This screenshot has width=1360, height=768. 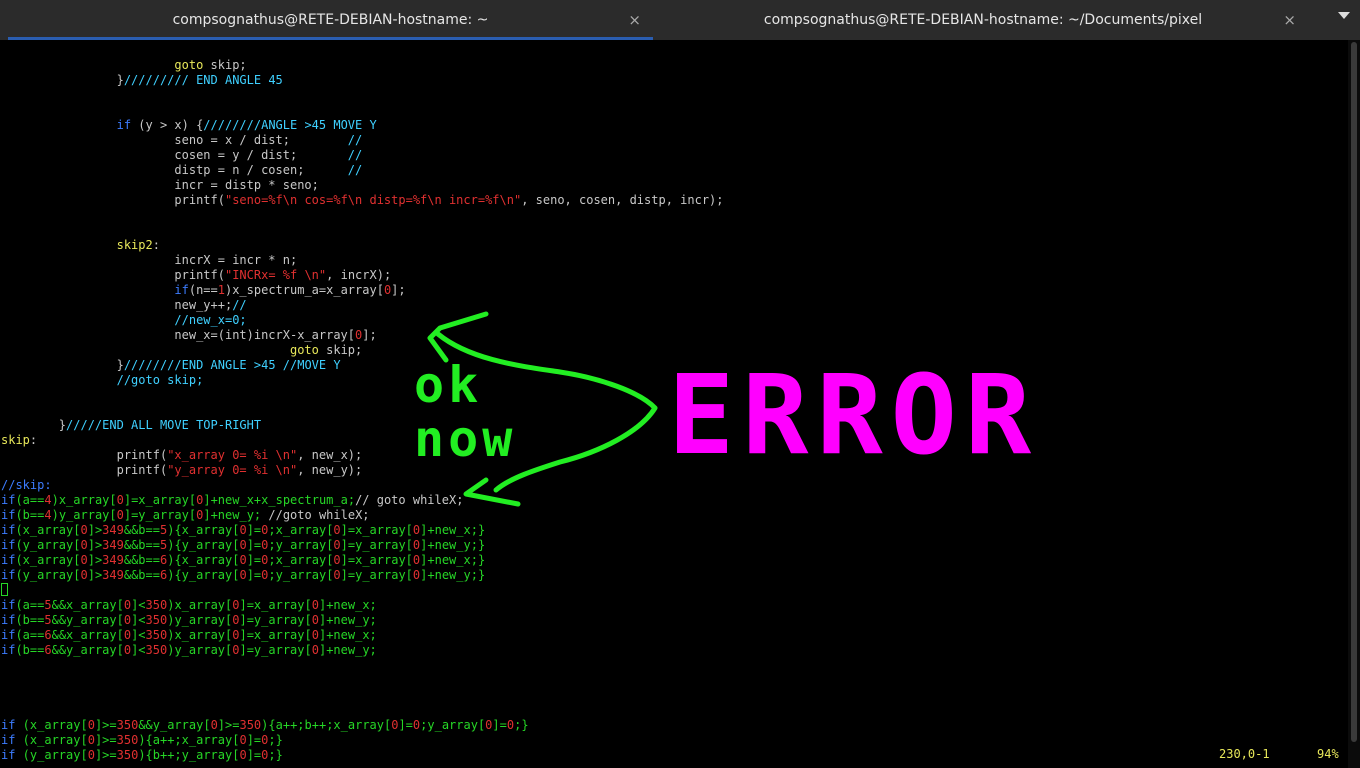 I want to click on text-cursor, so click(x=4, y=589).